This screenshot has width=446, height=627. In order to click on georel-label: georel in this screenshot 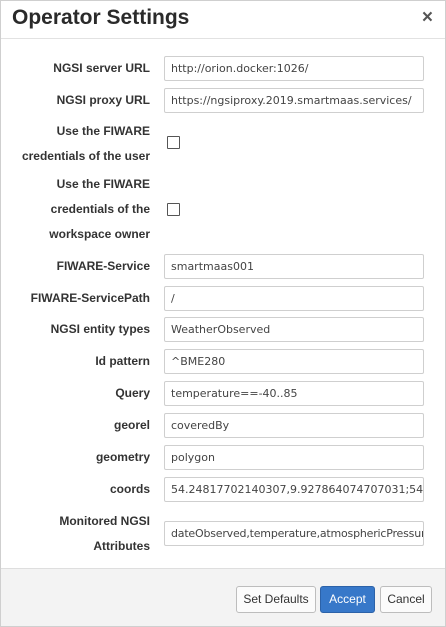, I will do `click(131, 425)`.